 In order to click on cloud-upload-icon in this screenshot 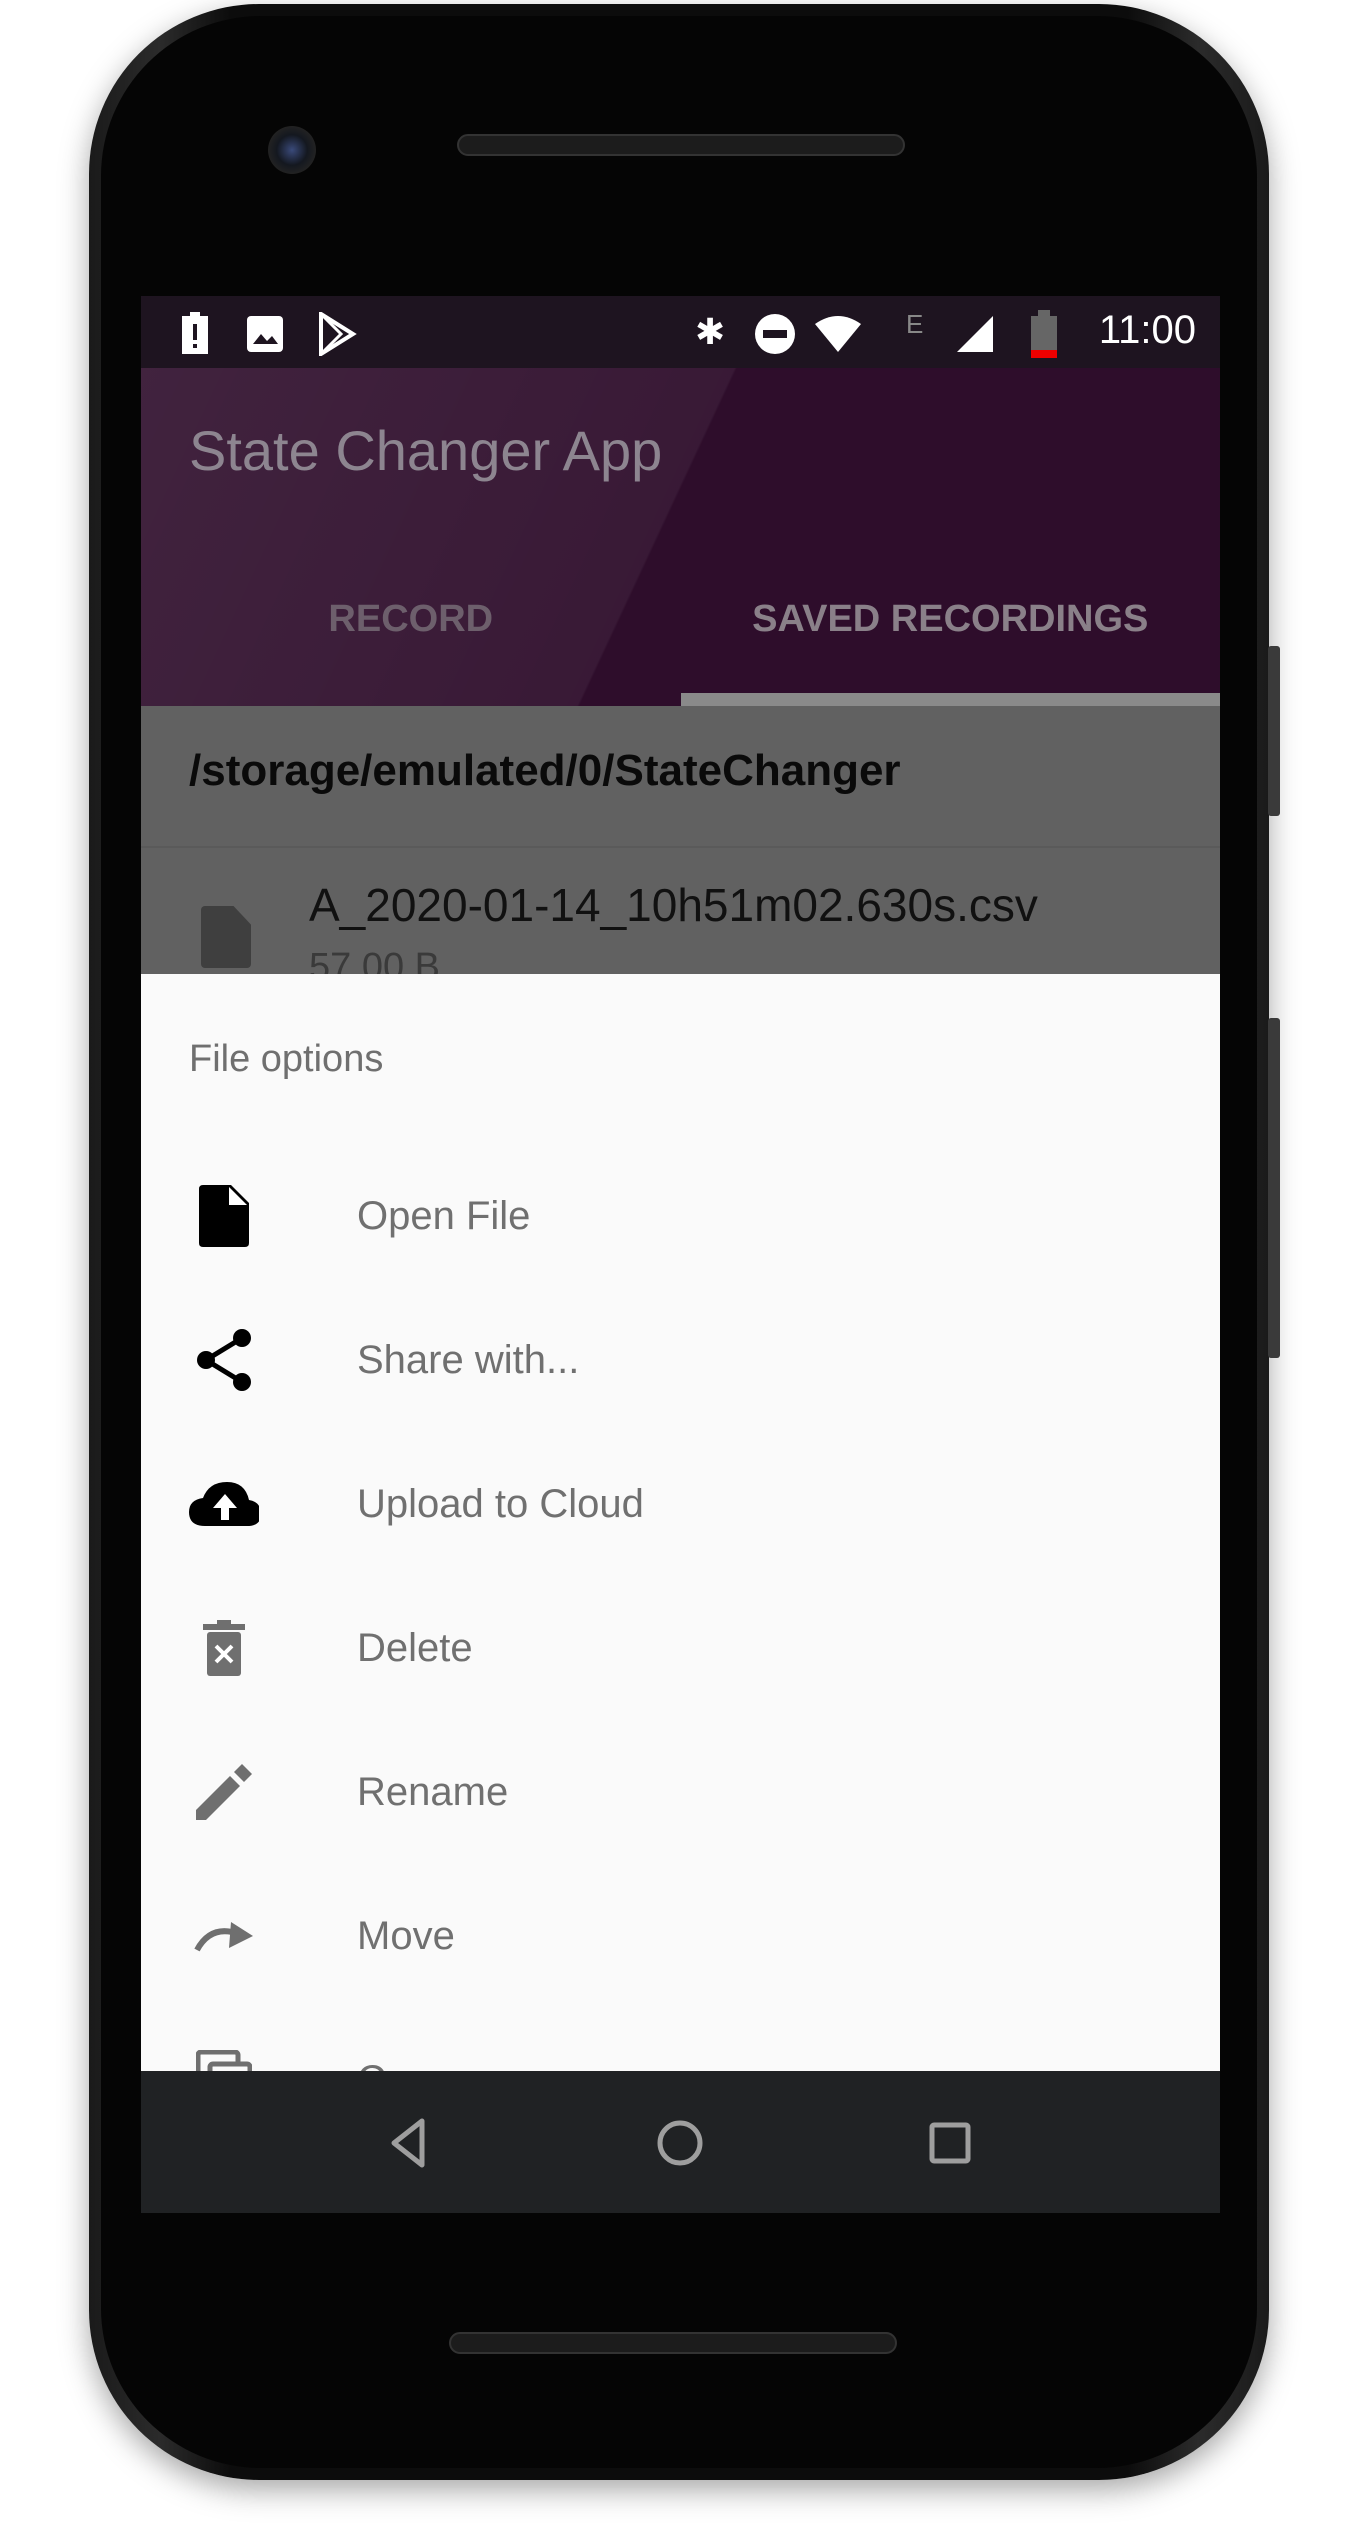, I will do `click(224, 1504)`.